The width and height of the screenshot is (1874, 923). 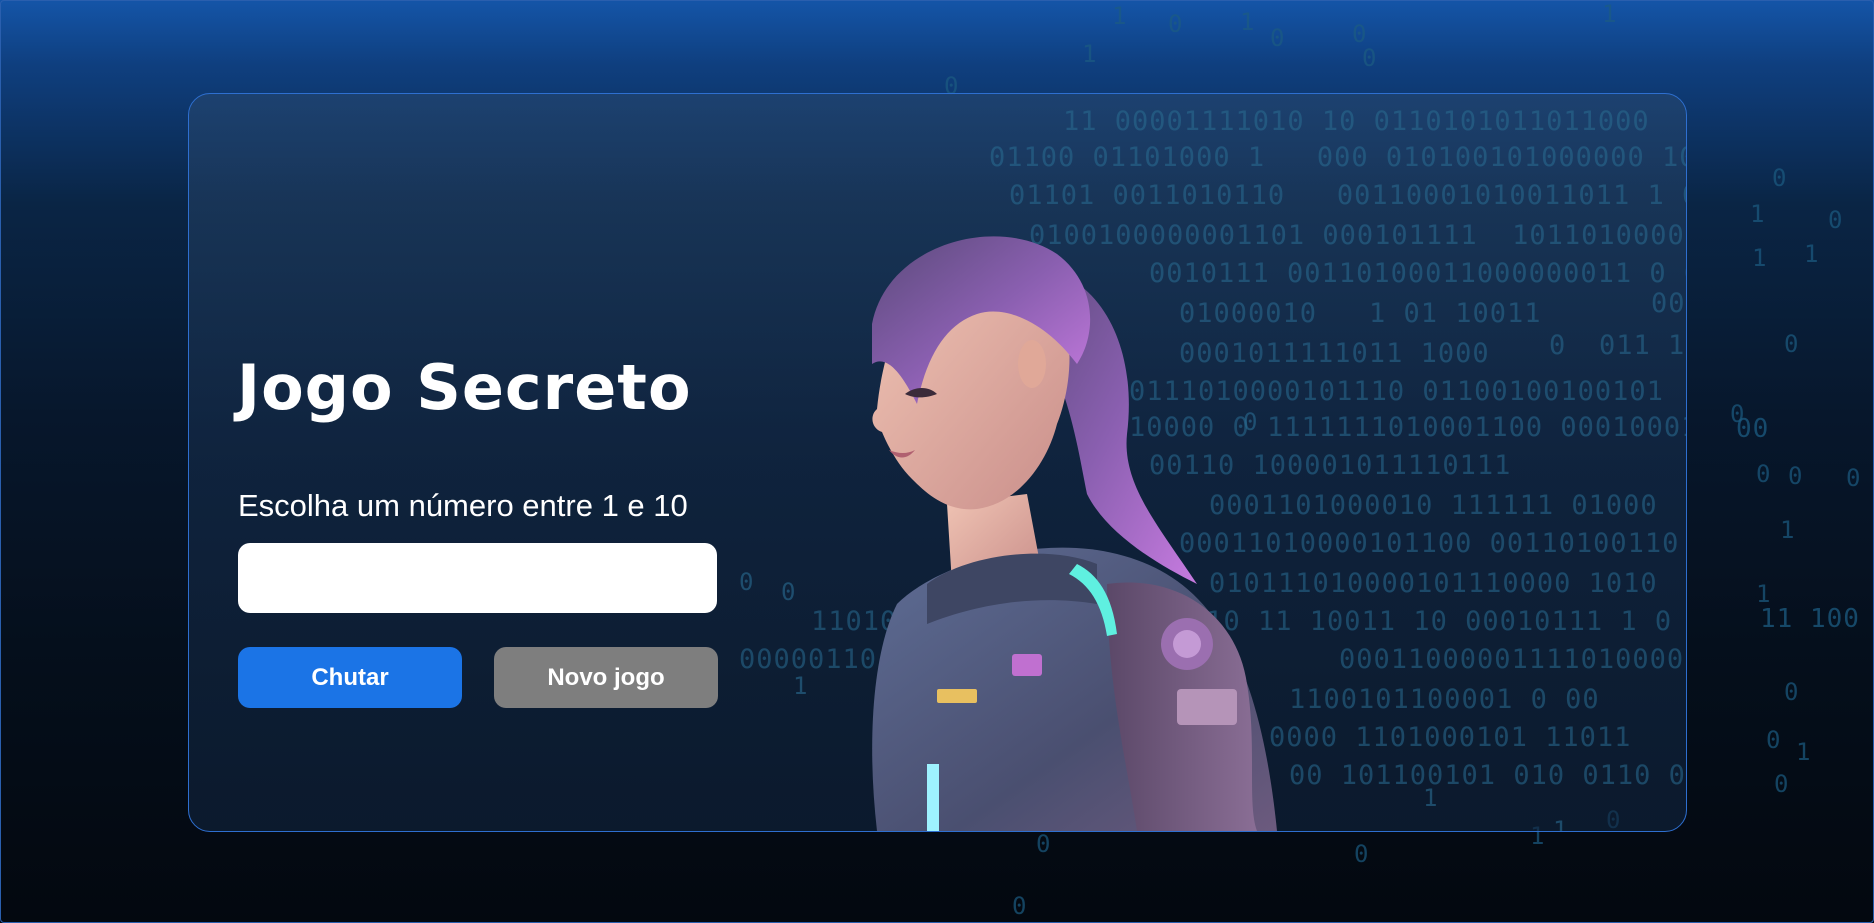 I want to click on new-game-button: Novo jogo, so click(x=606, y=677).